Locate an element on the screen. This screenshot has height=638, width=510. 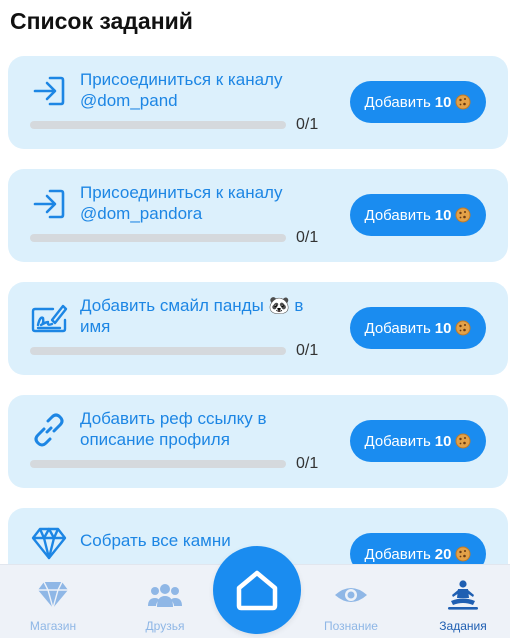
nav-item-tasks: Задания is located at coordinates (463, 601).